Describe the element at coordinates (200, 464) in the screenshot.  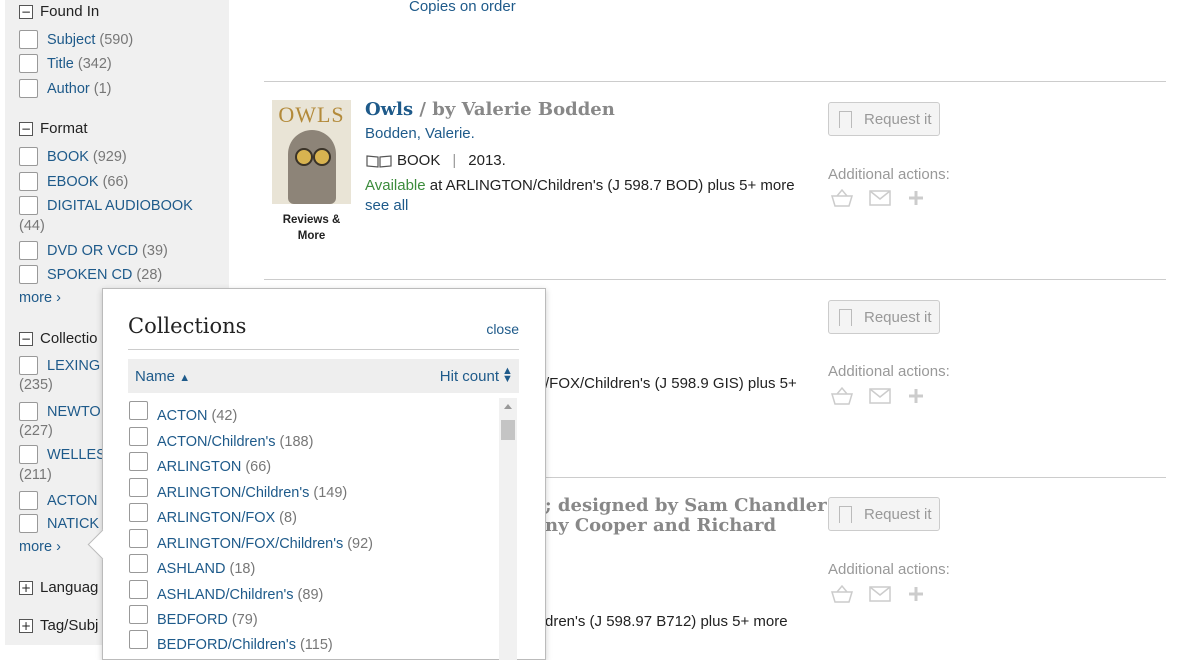
I see `list-item: ARLINGTON (66)` at that location.